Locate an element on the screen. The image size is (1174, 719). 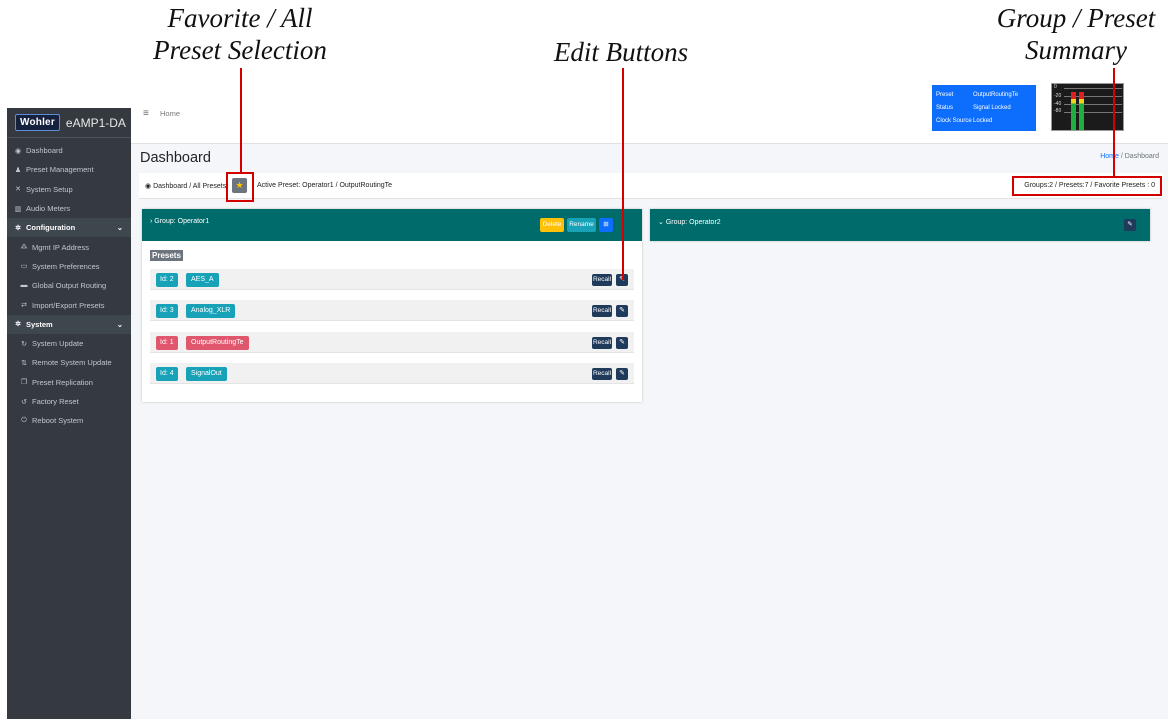
group-card-operator2: ⌄ Group: Operator2 ✎ is located at coordinates (900, 225).